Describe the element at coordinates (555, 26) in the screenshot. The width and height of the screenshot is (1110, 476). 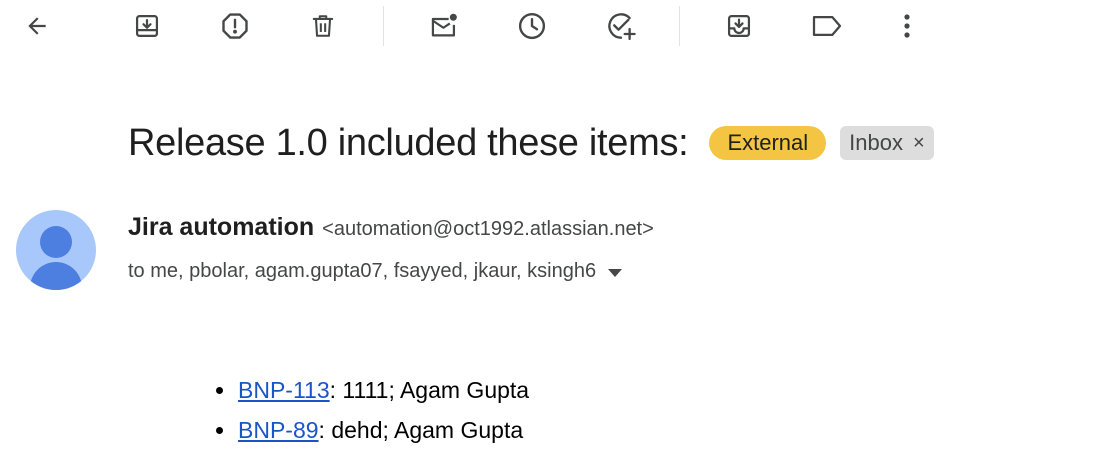
I see `email-toolbar` at that location.